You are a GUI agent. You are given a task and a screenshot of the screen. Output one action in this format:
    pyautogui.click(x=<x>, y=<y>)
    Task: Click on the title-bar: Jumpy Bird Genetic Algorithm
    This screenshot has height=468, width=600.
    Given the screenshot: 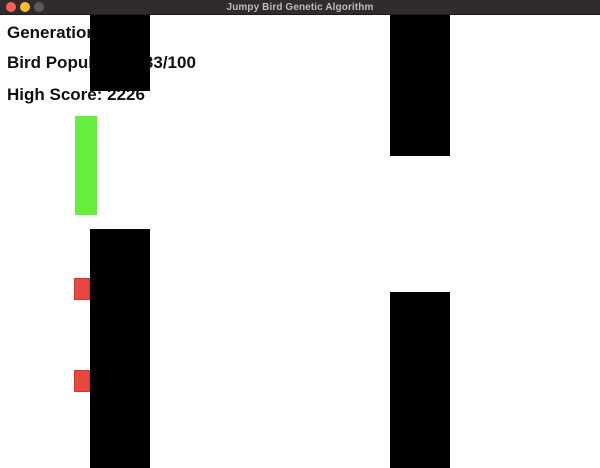 What is the action you would take?
    pyautogui.click(x=300, y=7)
    